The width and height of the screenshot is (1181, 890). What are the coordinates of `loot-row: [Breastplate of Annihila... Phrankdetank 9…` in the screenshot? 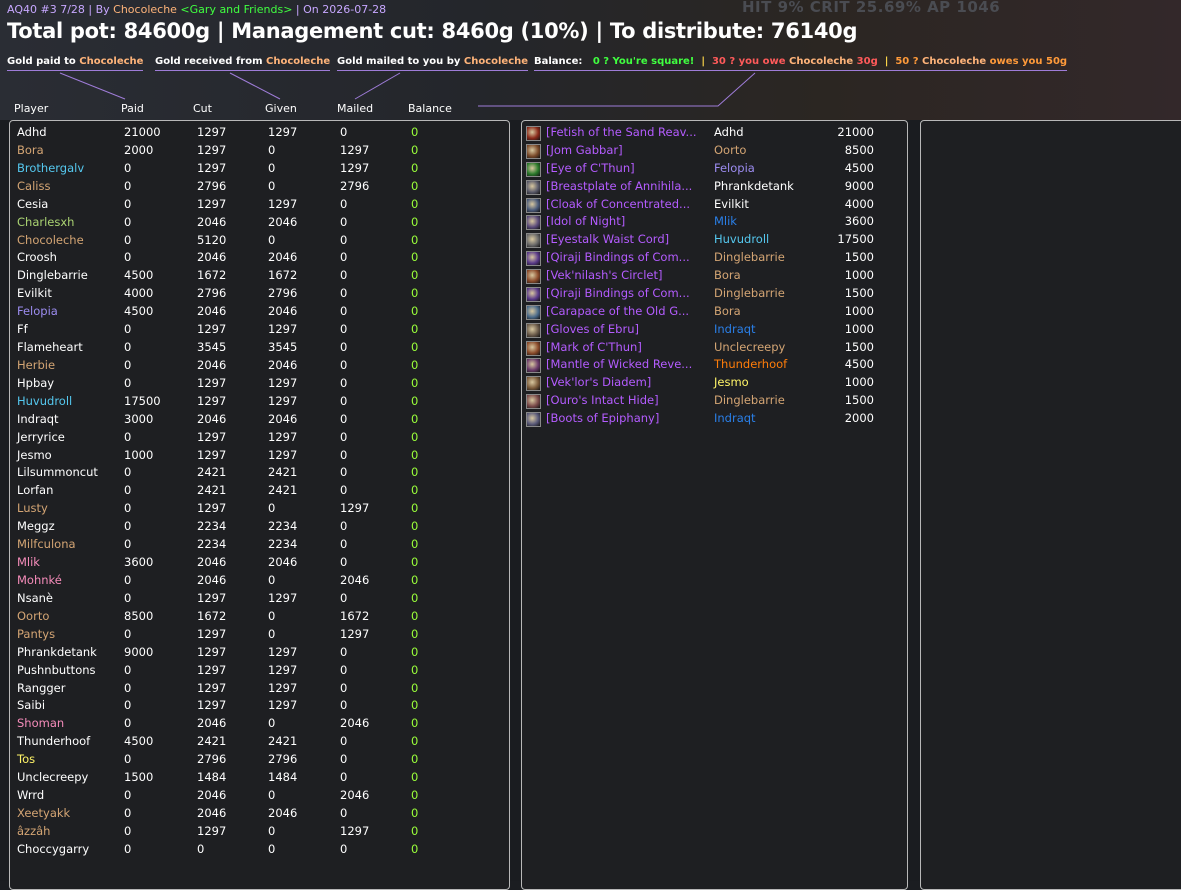 It's located at (714, 188).